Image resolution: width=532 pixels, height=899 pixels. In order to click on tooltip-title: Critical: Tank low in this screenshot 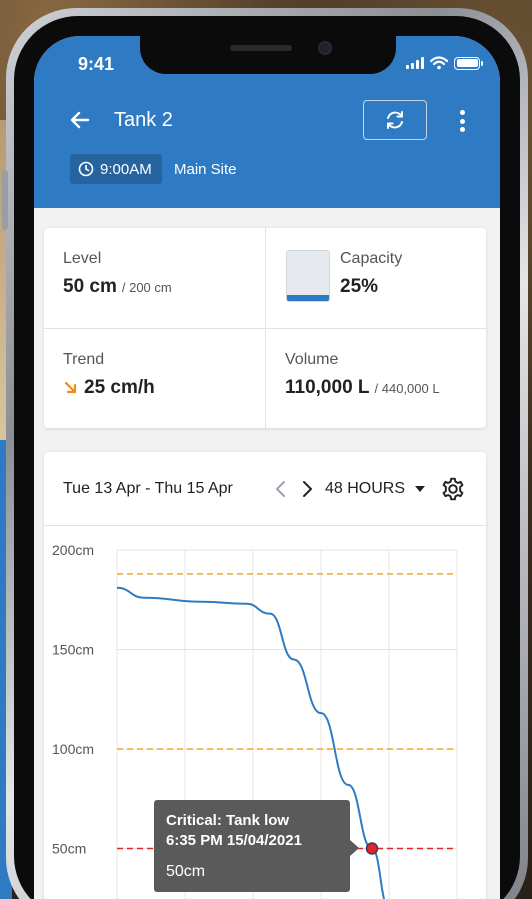, I will do `click(228, 820)`.